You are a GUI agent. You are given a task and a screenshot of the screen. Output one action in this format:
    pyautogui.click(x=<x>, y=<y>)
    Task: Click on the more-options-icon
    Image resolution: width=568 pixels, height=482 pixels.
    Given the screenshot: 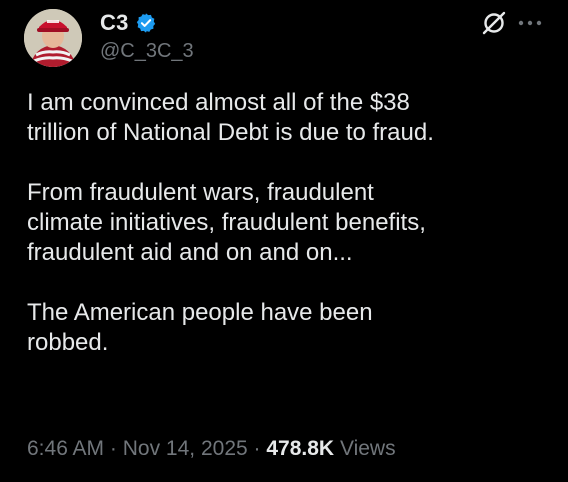 What is the action you would take?
    pyautogui.click(x=530, y=22)
    